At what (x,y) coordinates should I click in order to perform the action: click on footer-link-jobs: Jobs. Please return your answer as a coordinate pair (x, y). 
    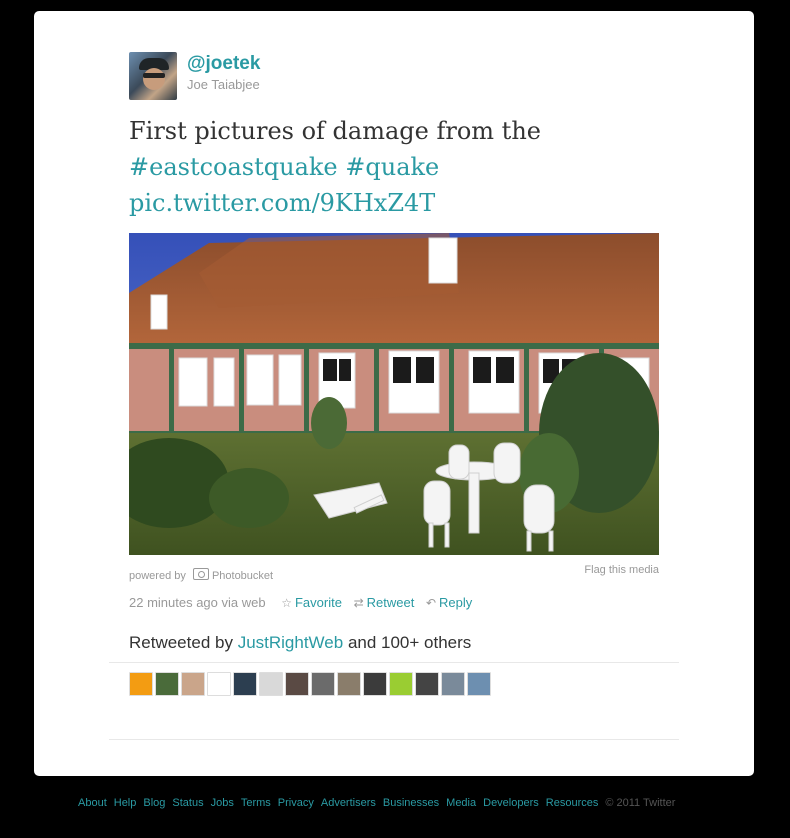
    Looking at the image, I should click on (222, 803).